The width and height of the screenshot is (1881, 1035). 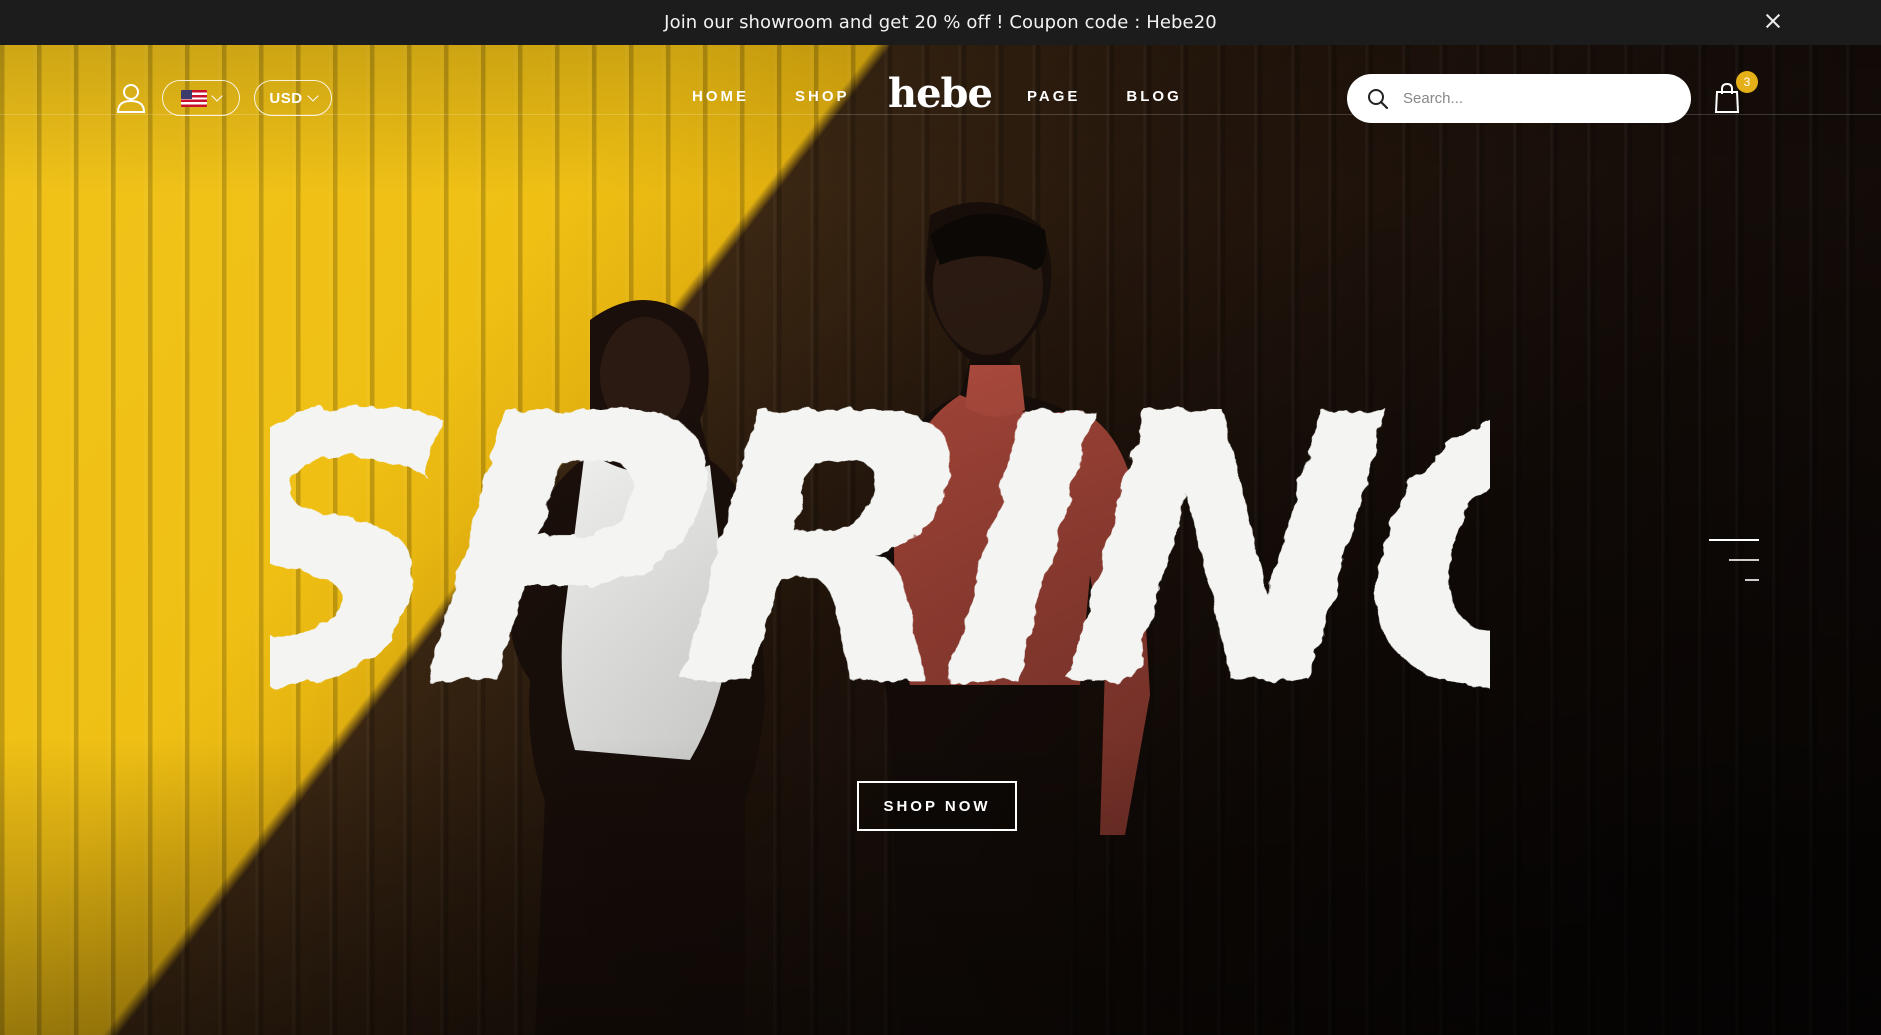 I want to click on site-logo: hebe, so click(x=940, y=93).